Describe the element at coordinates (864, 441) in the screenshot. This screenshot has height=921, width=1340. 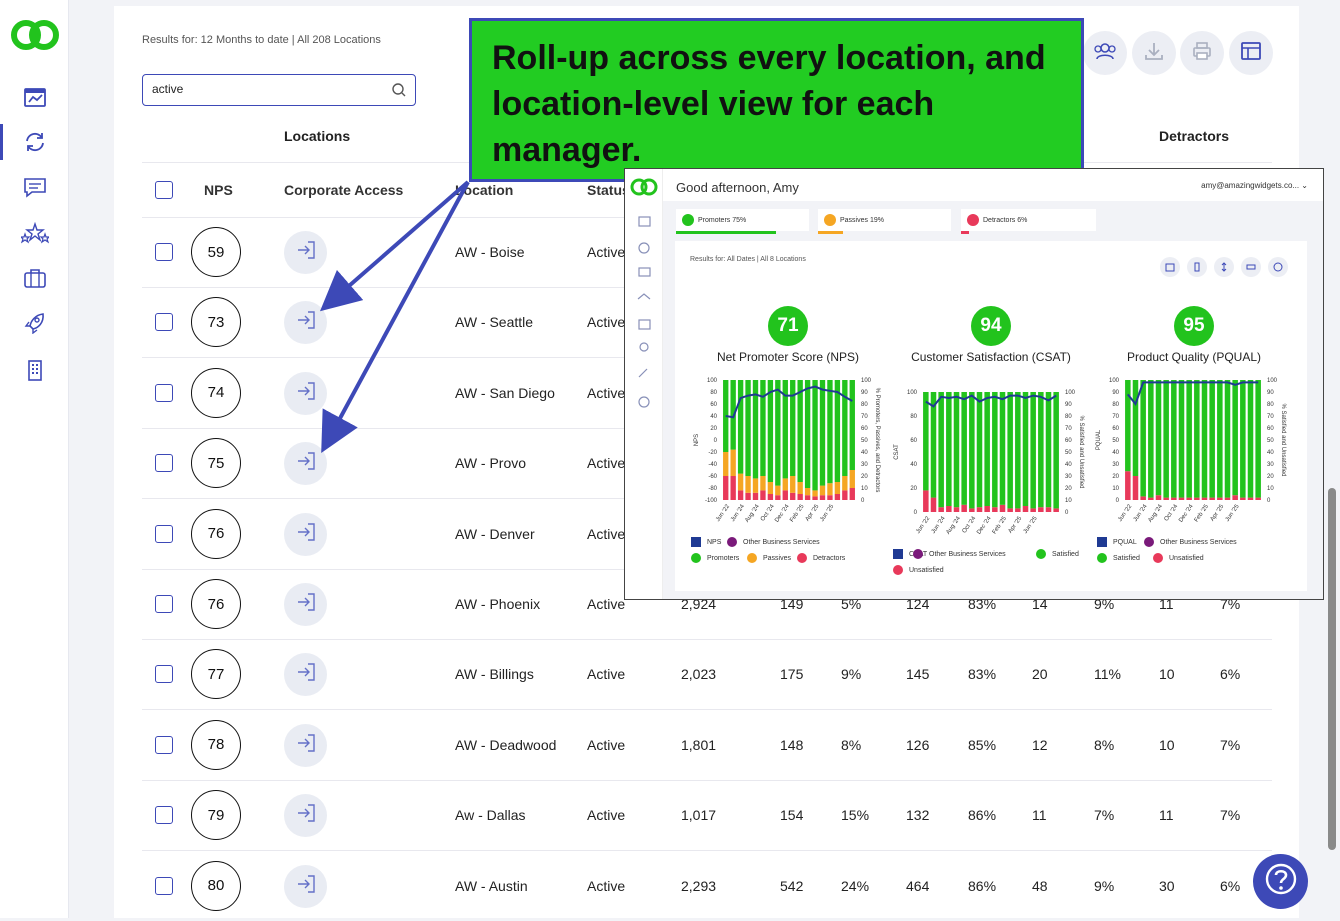
I see `right-tick-label: 50` at that location.